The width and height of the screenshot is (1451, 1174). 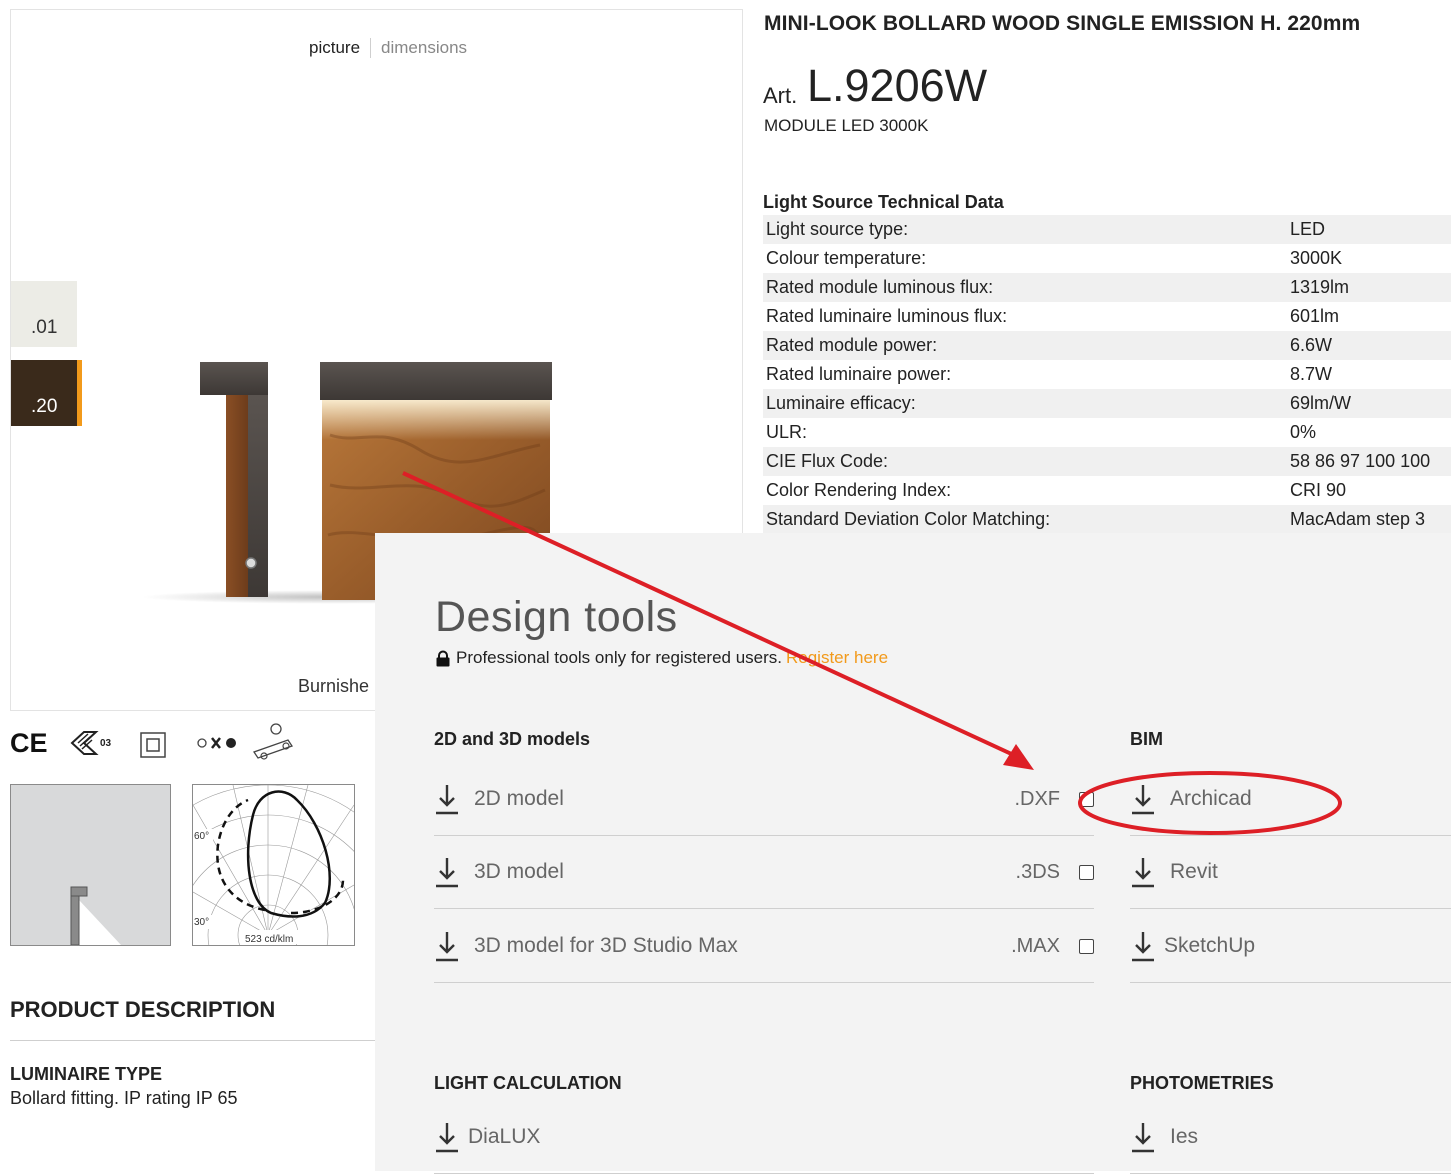 What do you see at coordinates (1318, 490) in the screenshot?
I see `tech-data-value: CRI 90` at bounding box center [1318, 490].